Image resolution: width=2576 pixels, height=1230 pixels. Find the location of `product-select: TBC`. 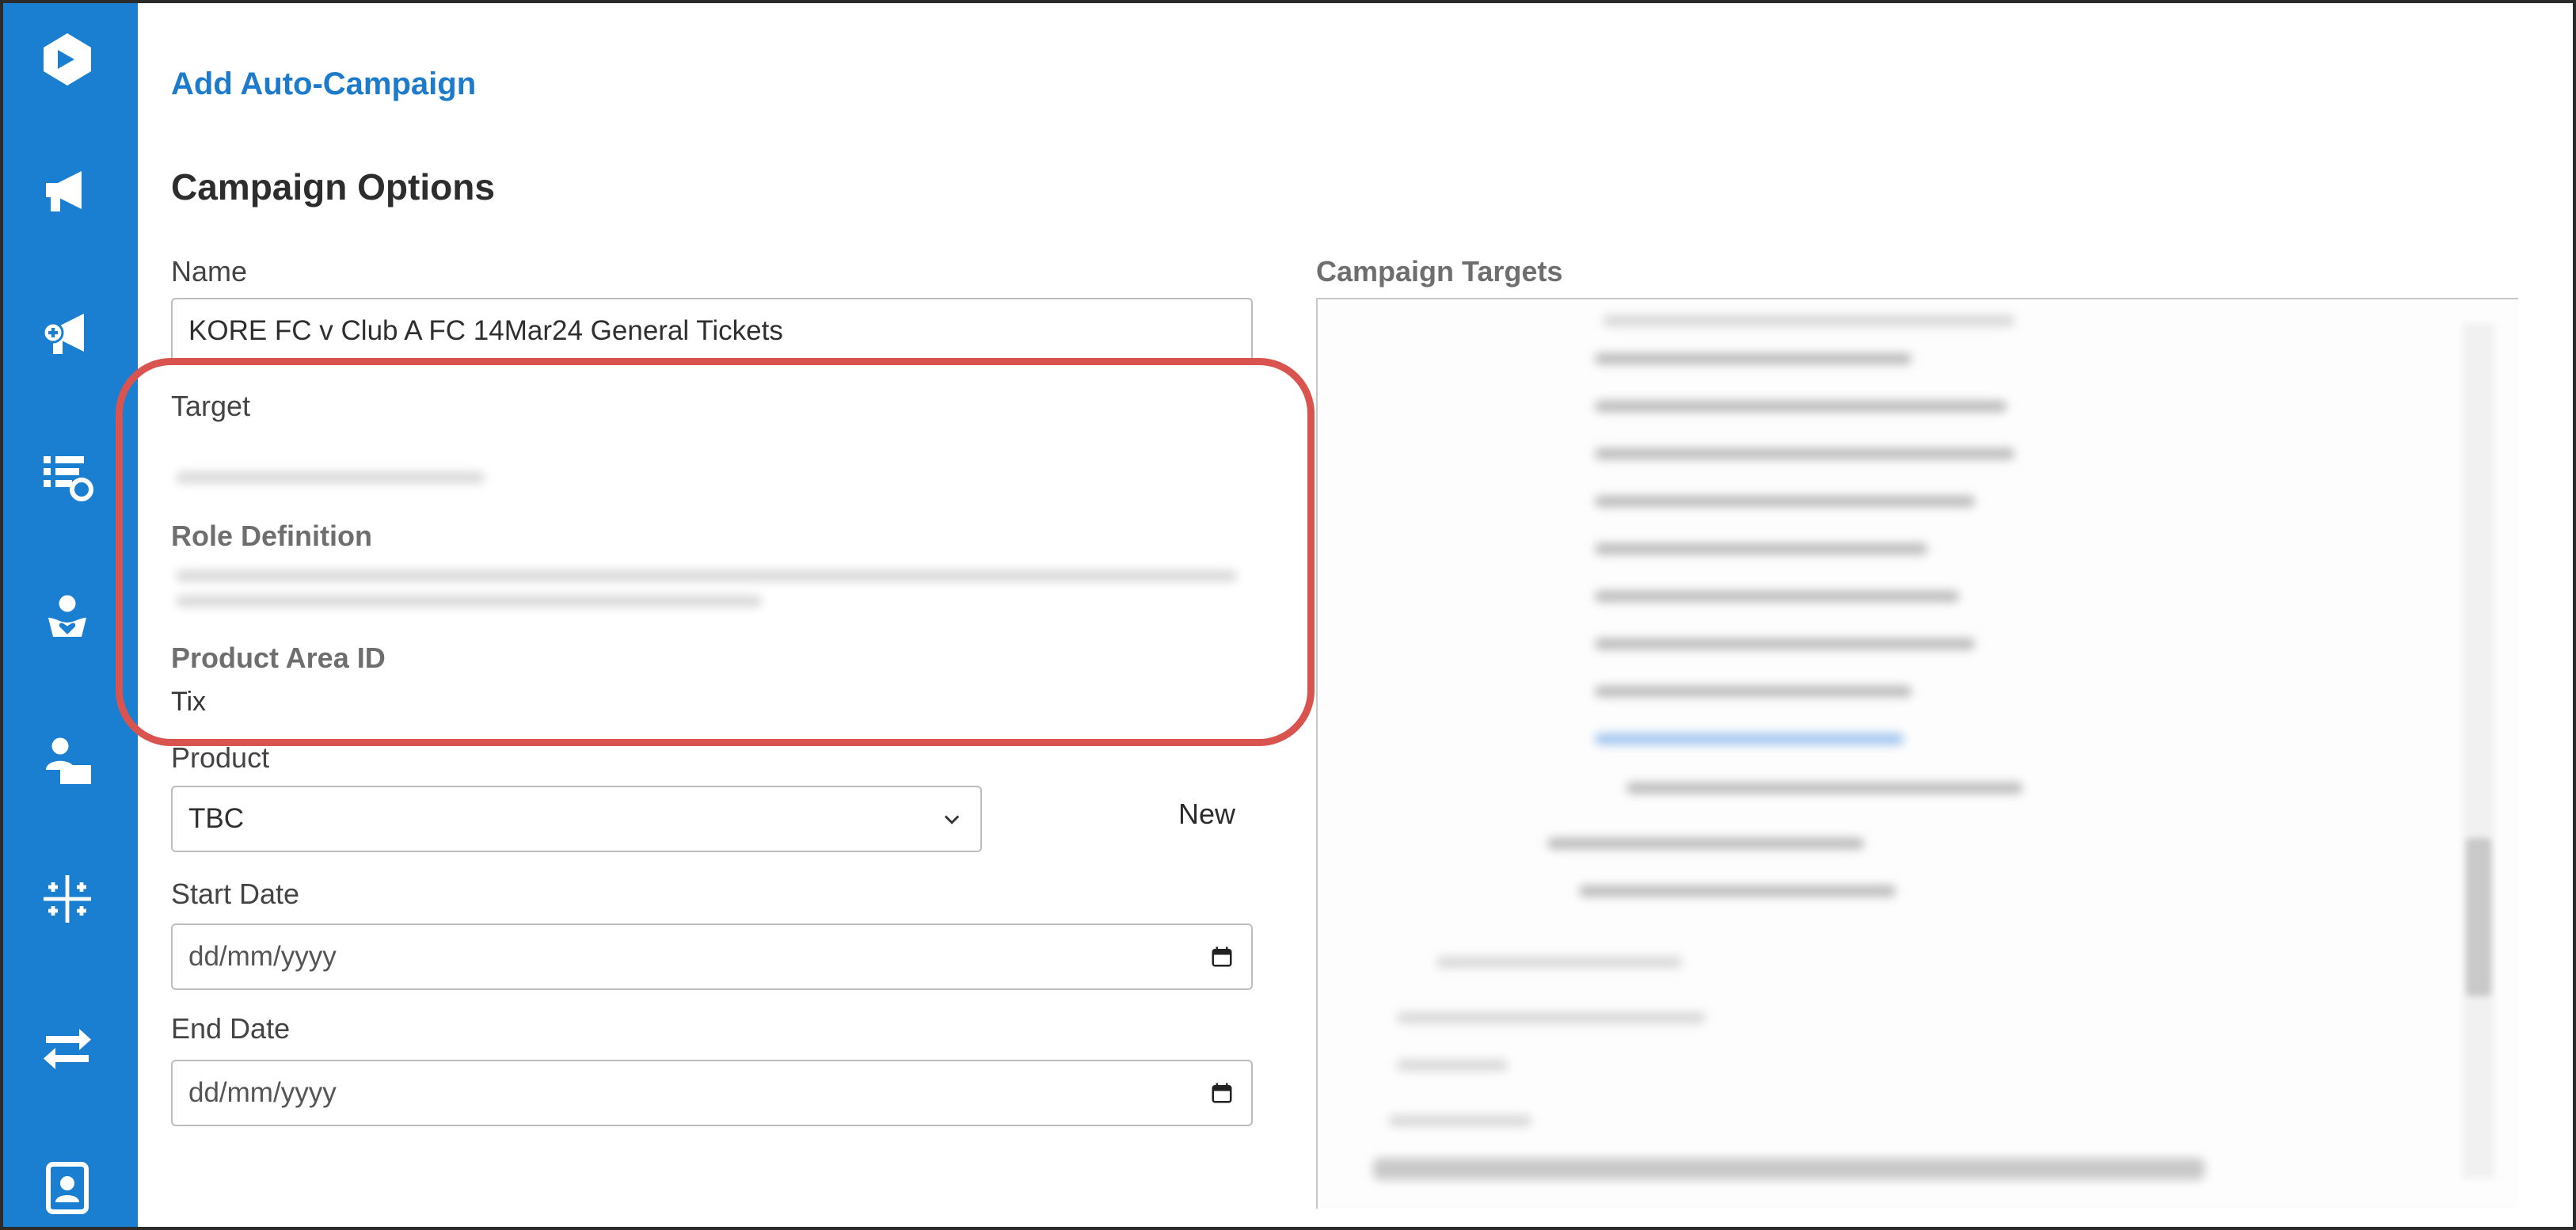

product-select: TBC is located at coordinates (576, 819).